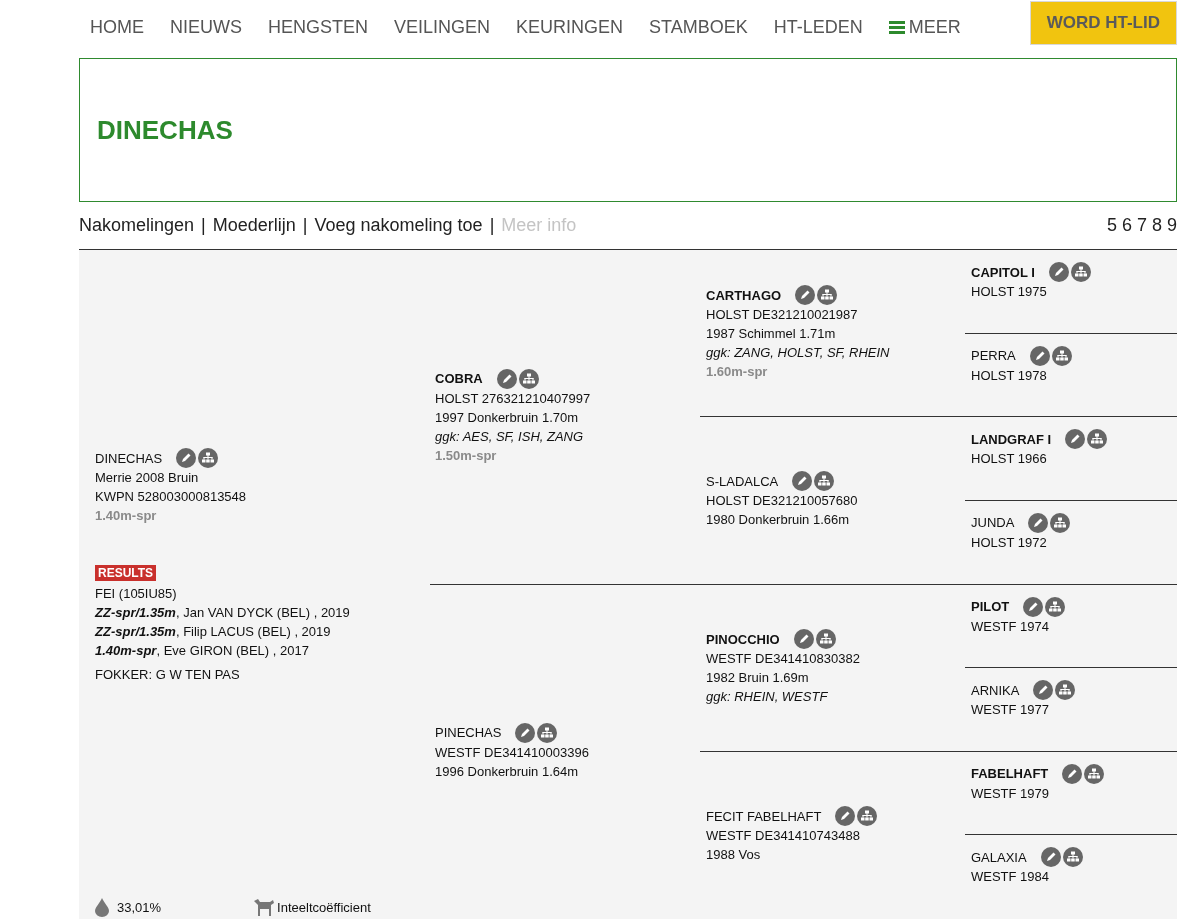 The height and width of the screenshot is (919, 1200). I want to click on inbreeding-value: 33,01%, so click(139, 907).